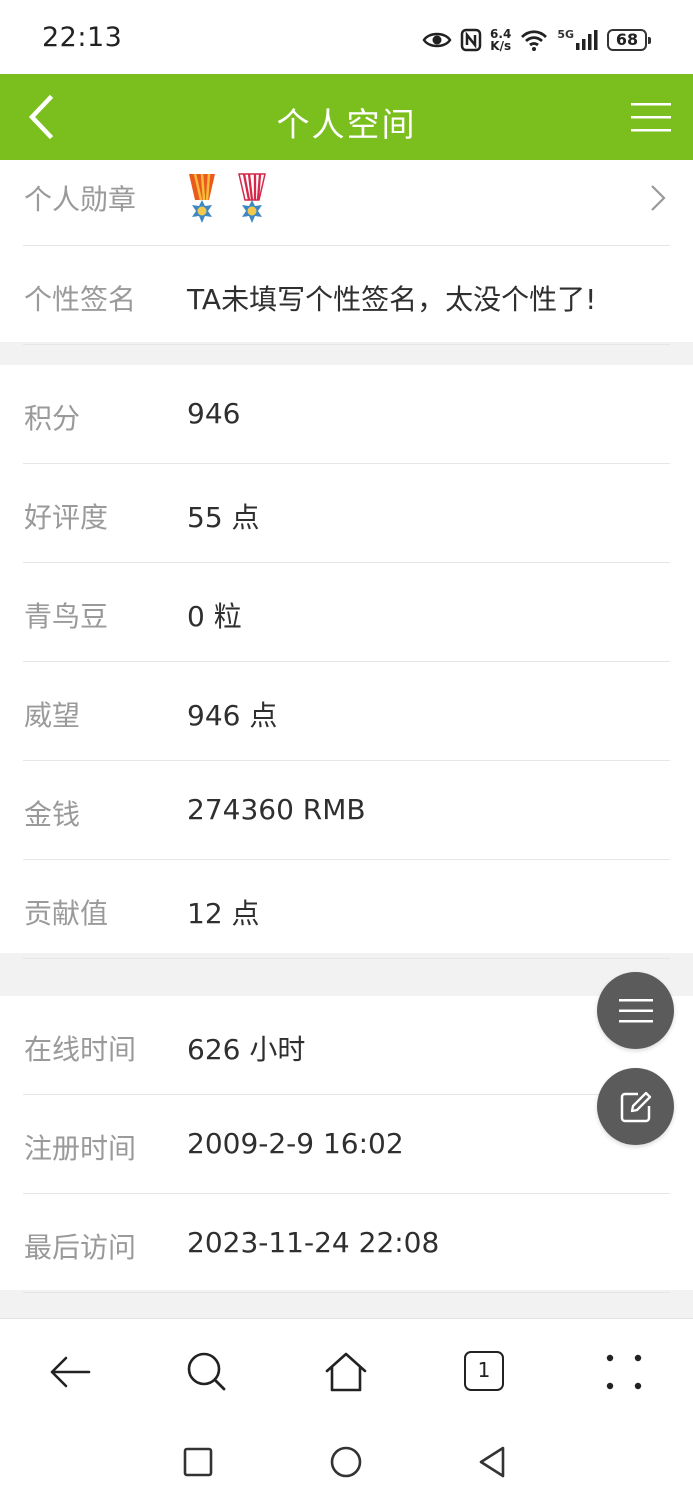  Describe the element at coordinates (346, 711) in the screenshot. I see `stat-row: 威望 946 点` at that location.